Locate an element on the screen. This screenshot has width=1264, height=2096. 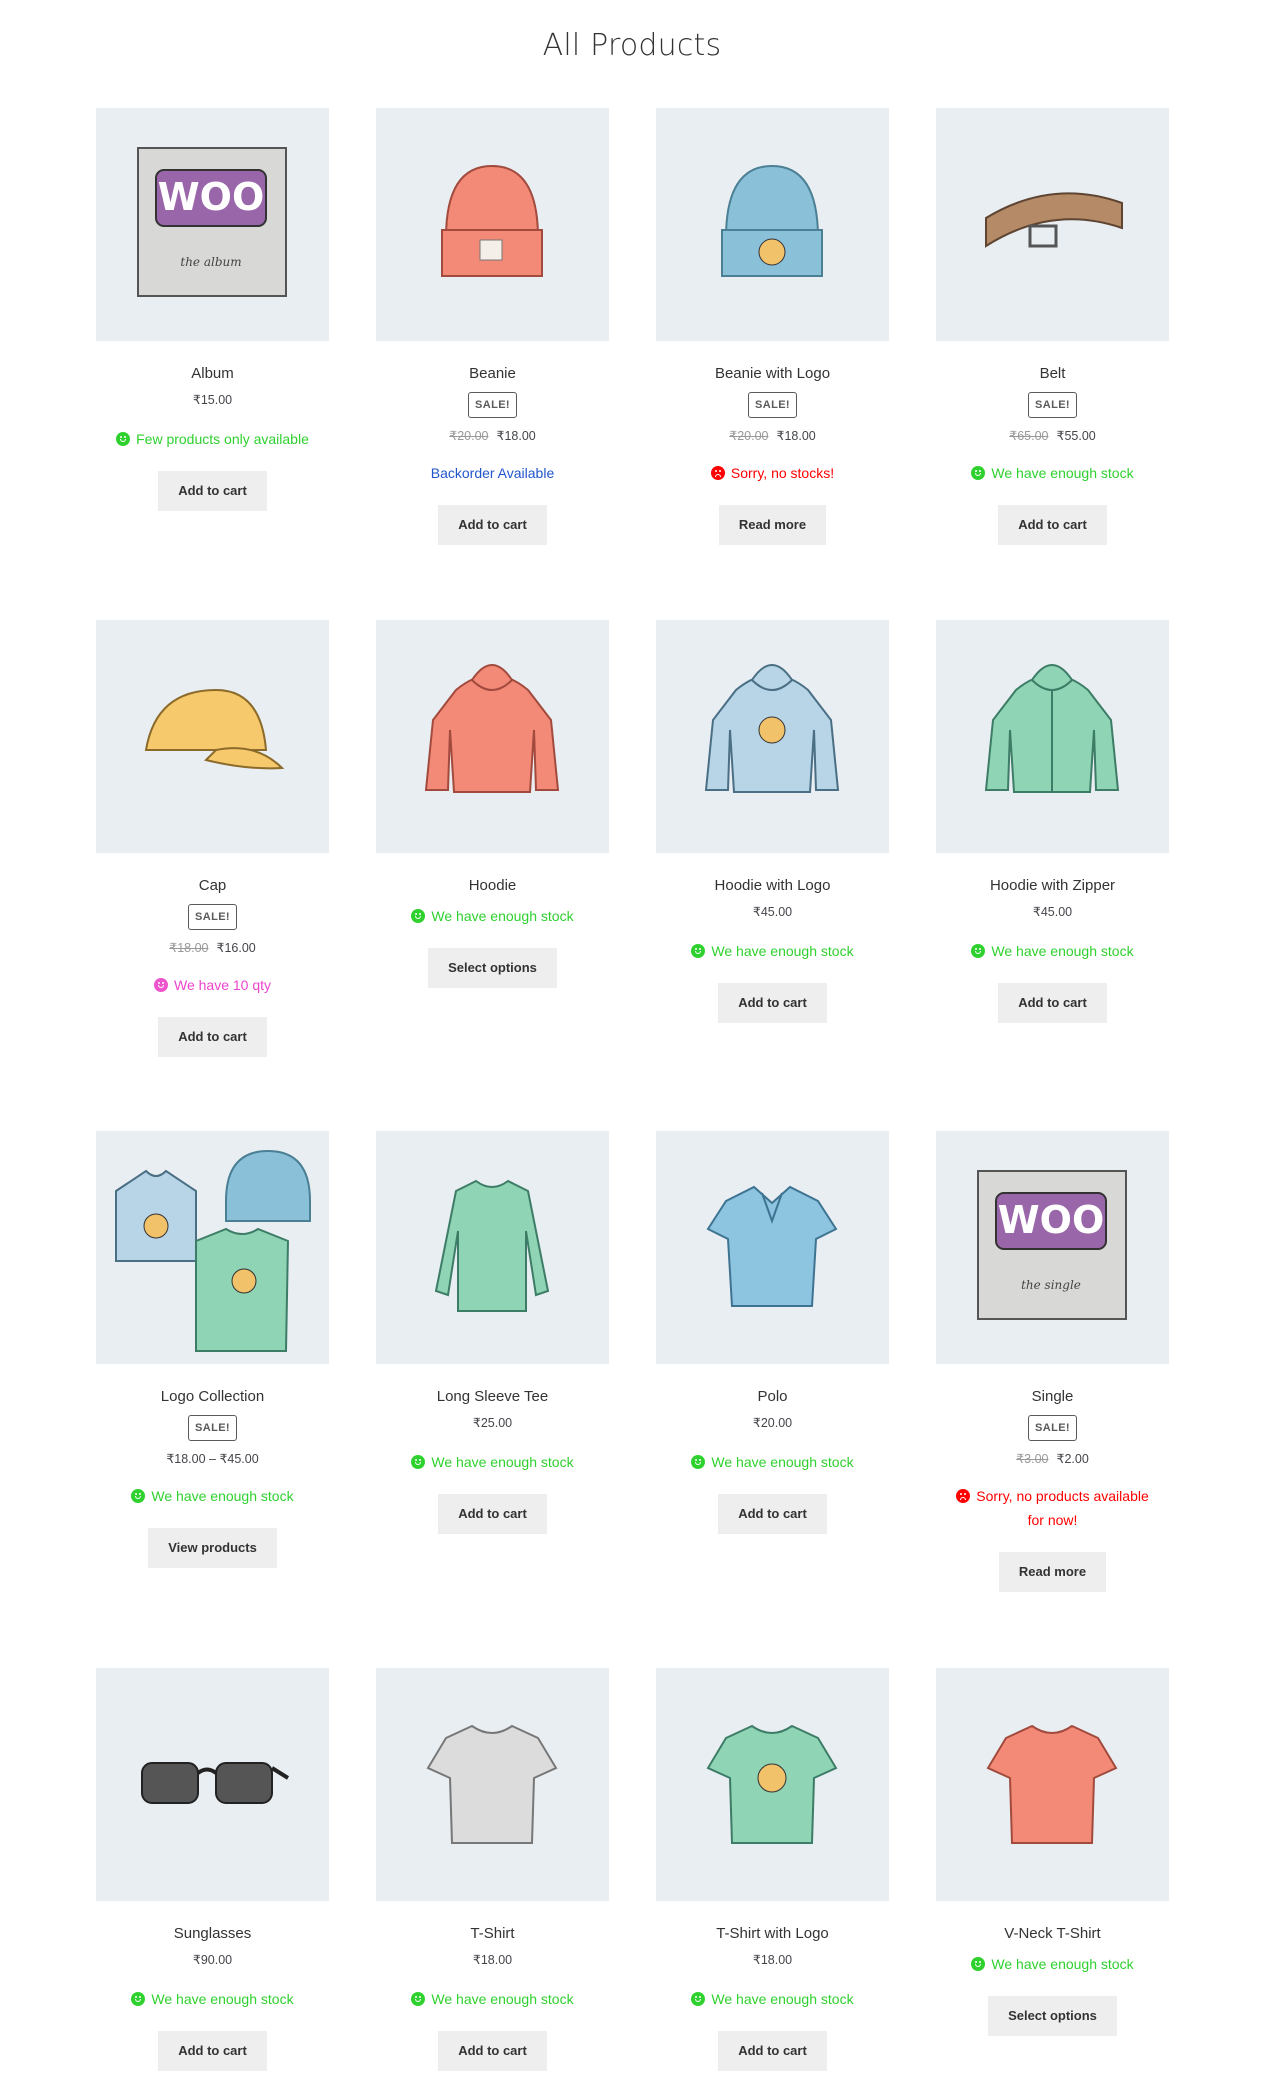
product-price: ₹18.00 – ₹45.00 is located at coordinates (212, 1458).